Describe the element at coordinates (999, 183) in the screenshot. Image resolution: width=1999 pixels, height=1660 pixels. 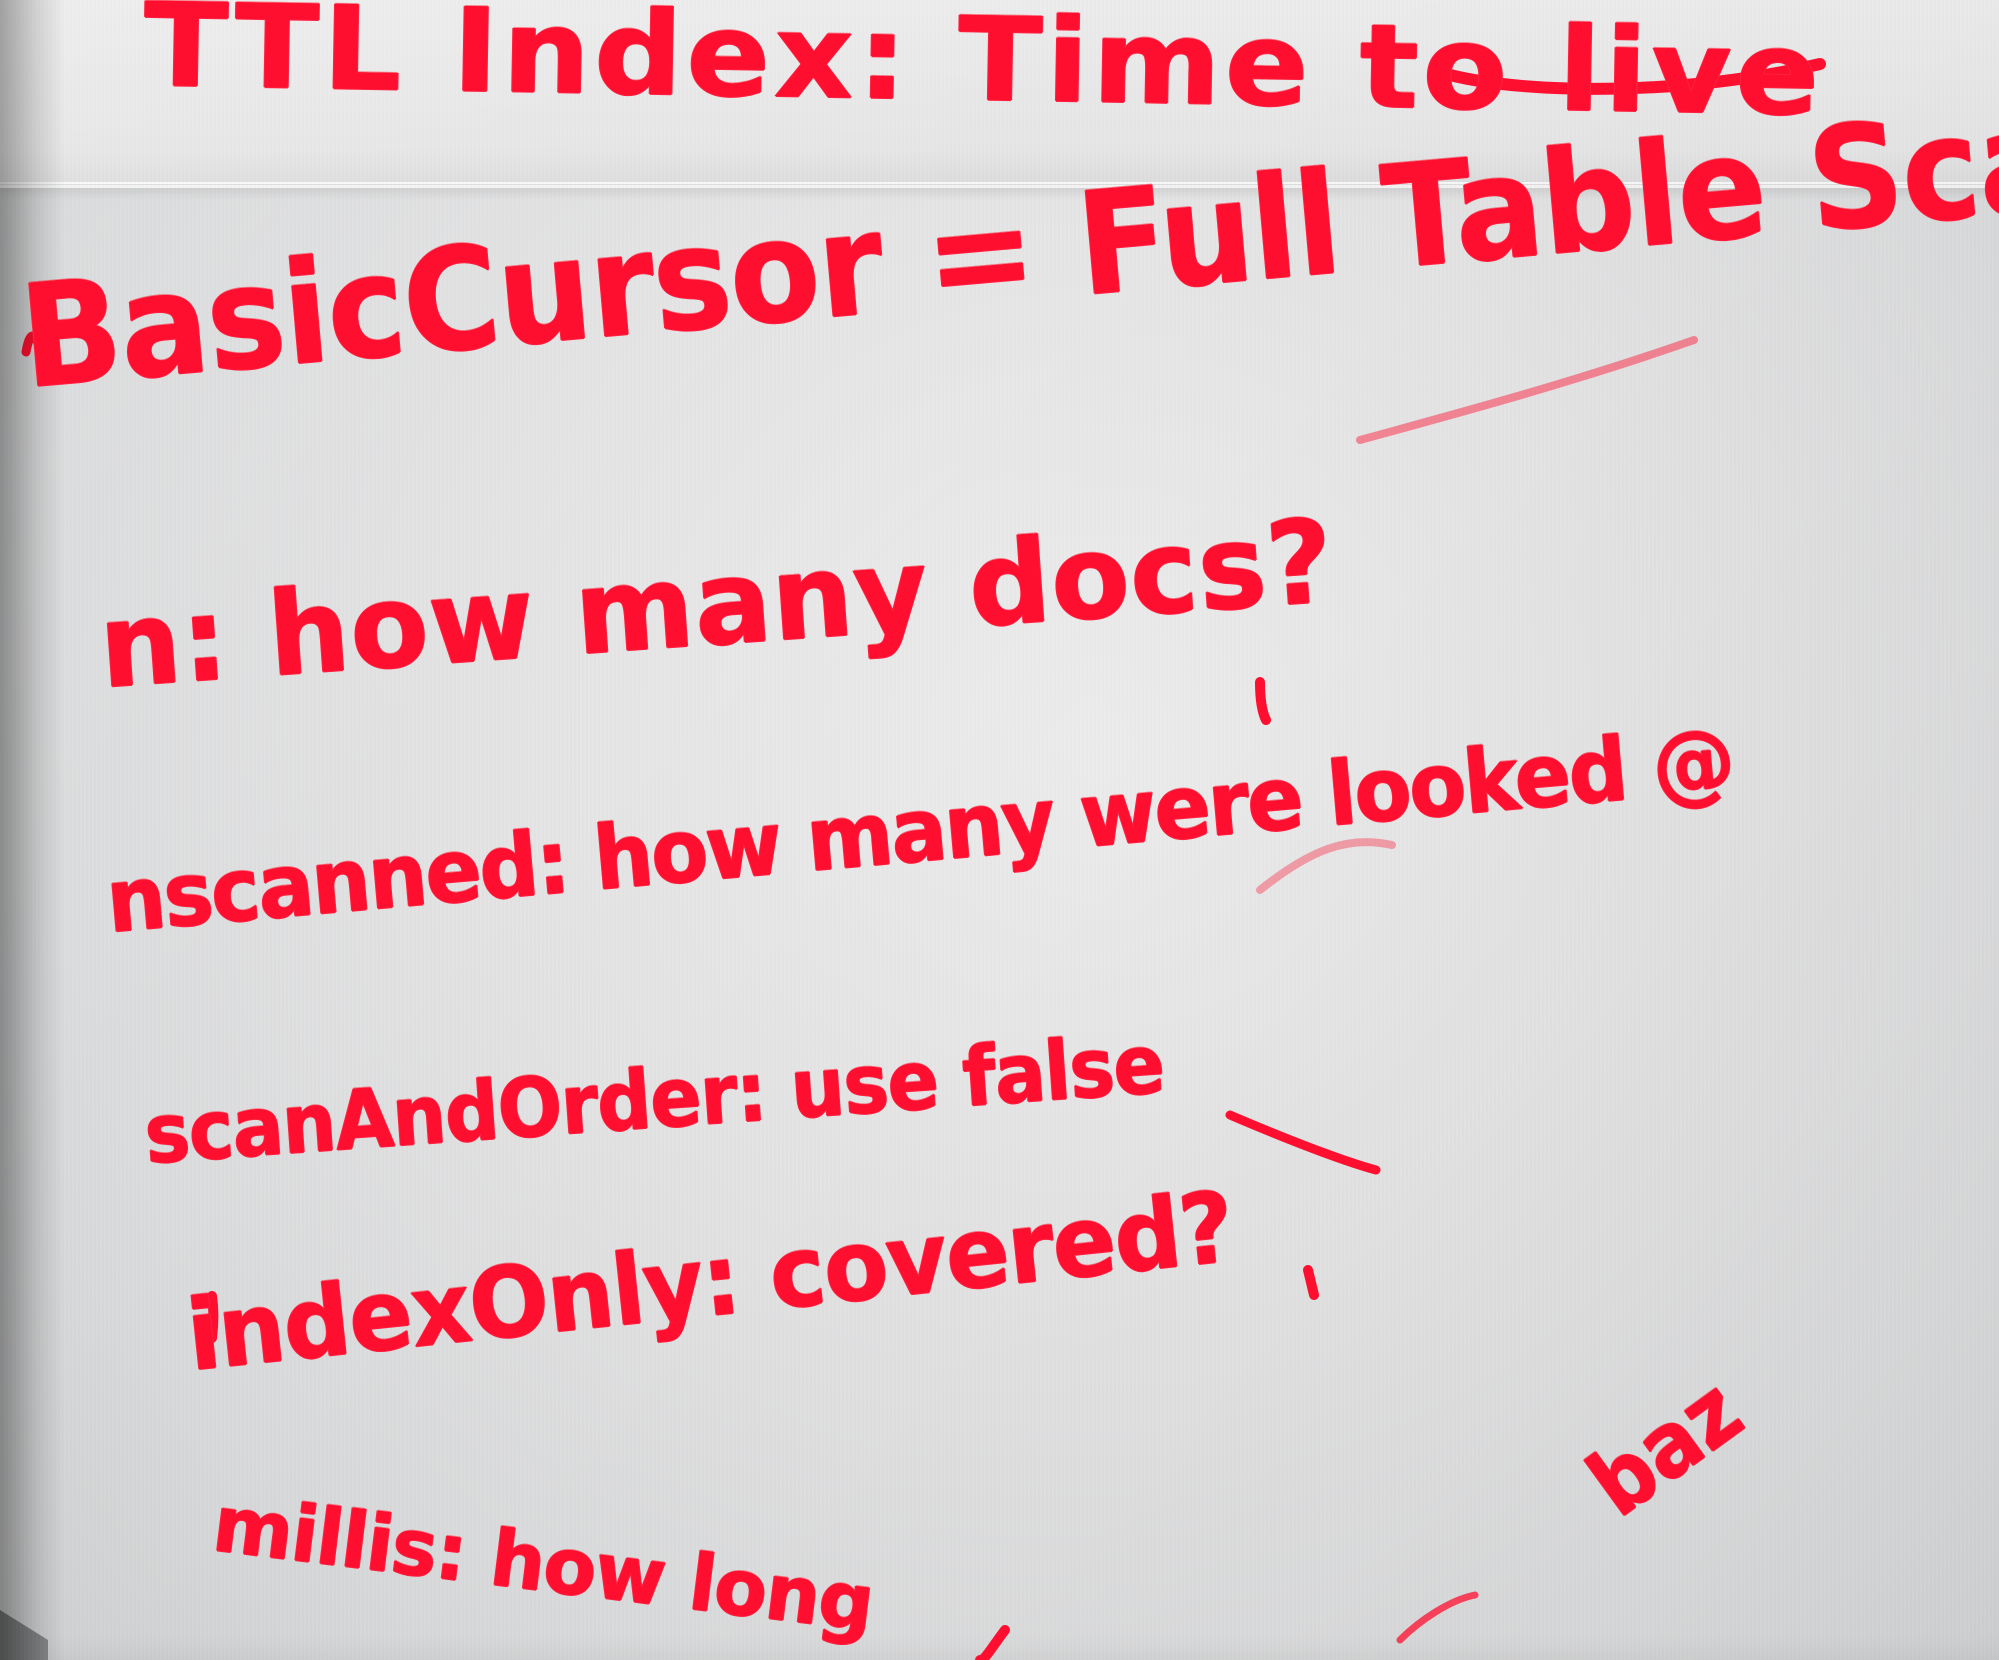
I see `paper-fold-line` at that location.